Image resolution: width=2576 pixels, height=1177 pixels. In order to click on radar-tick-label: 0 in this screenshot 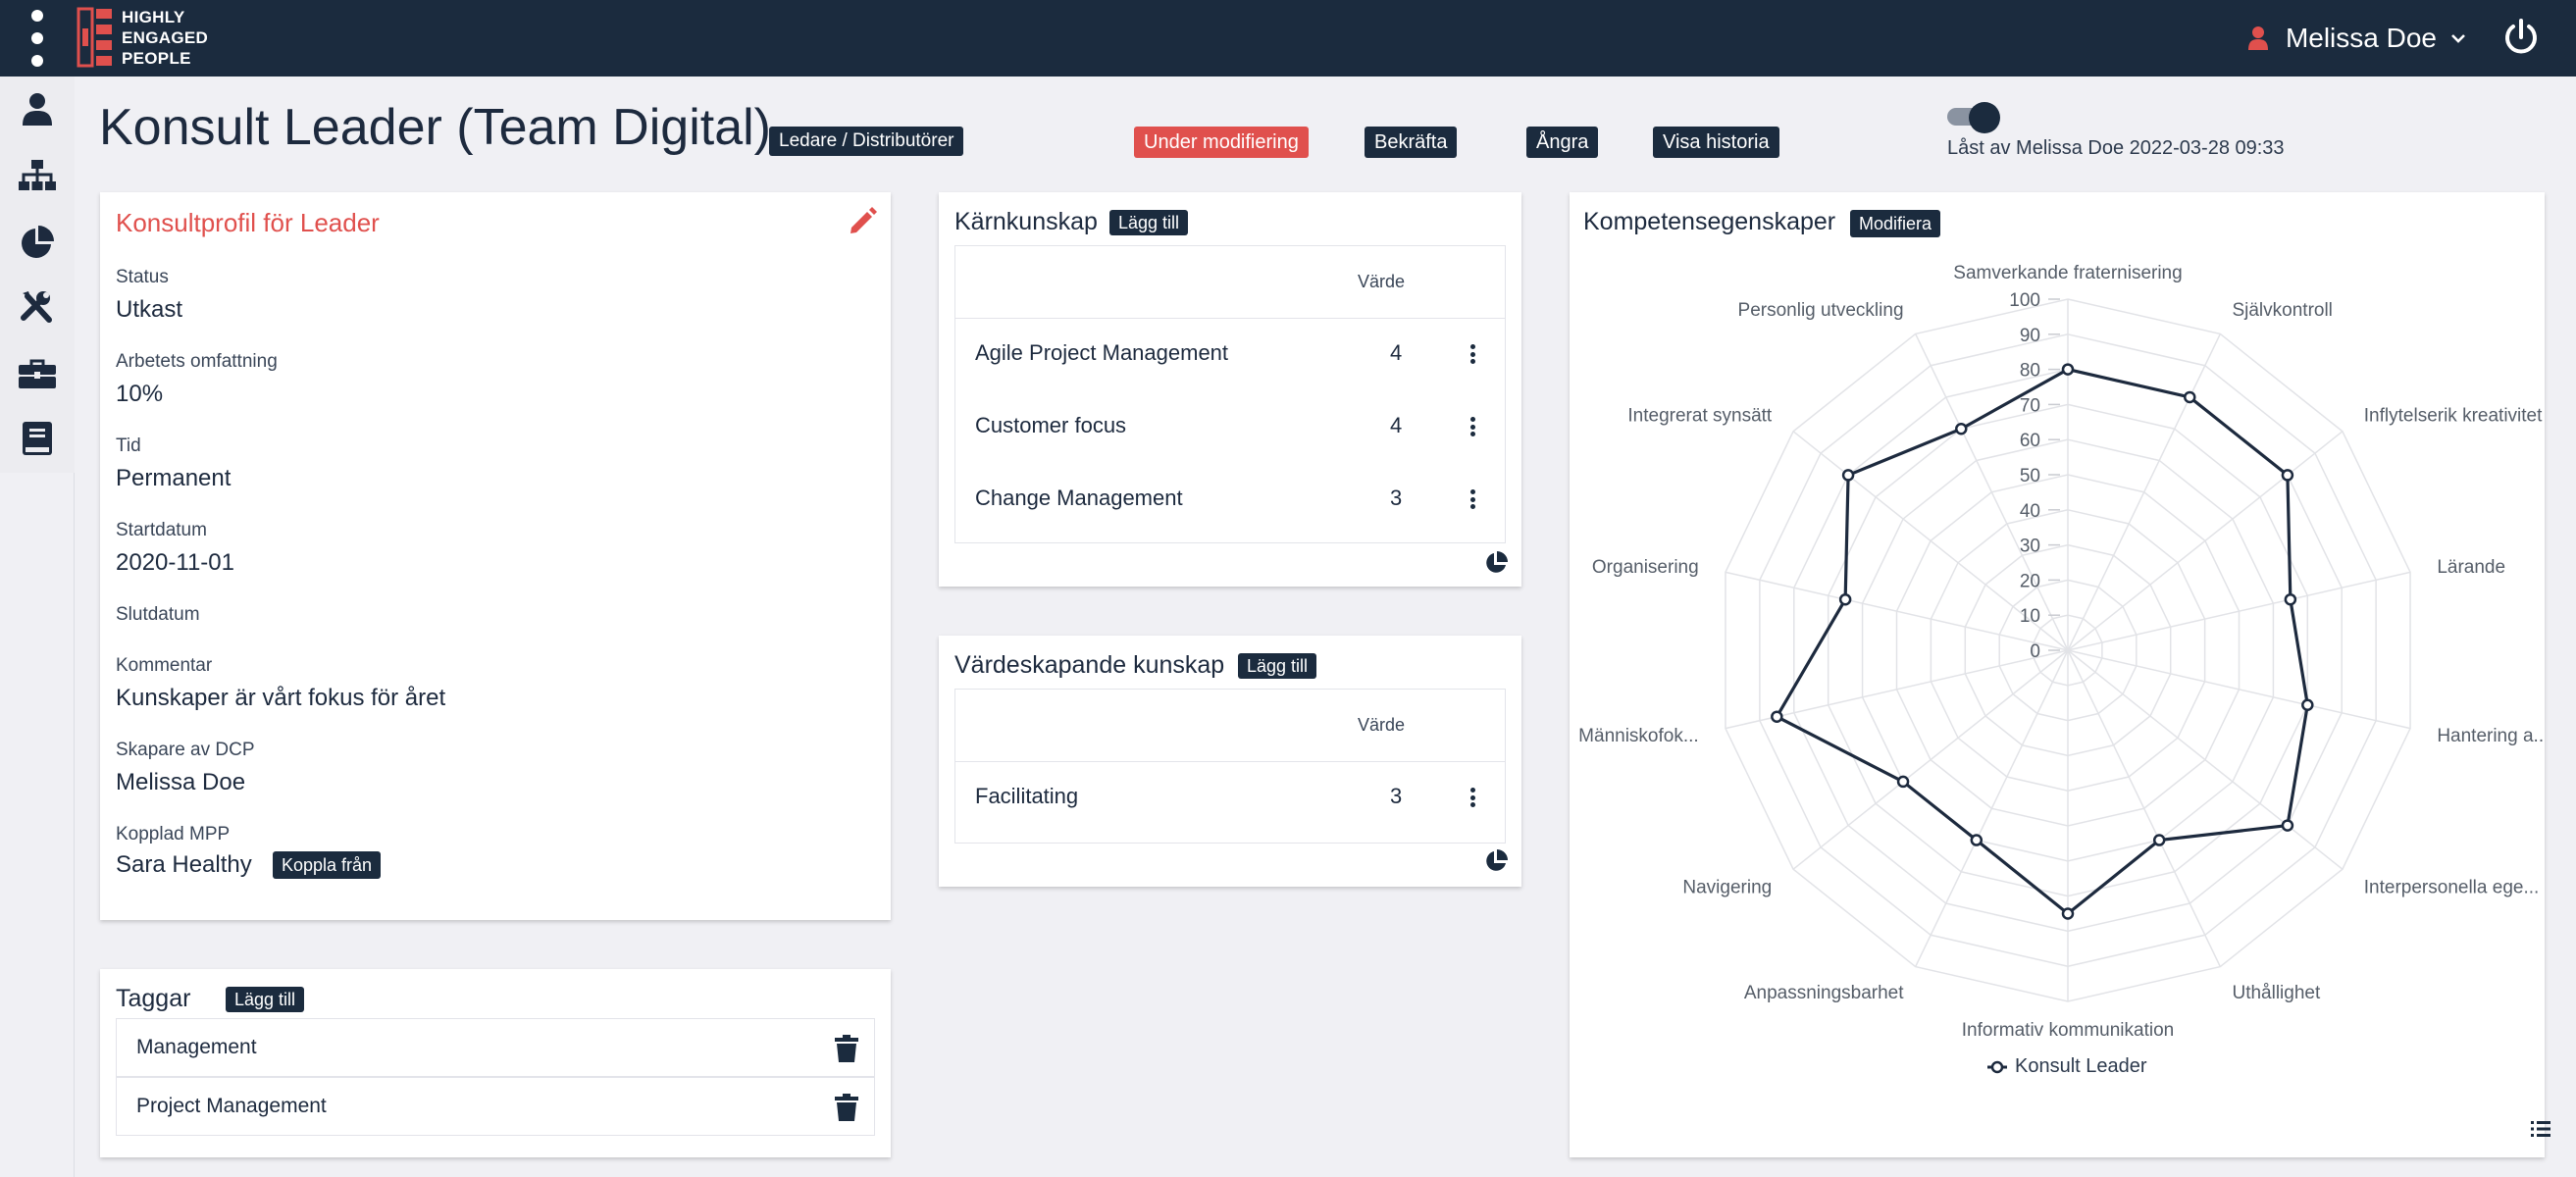, I will do `click(2035, 651)`.